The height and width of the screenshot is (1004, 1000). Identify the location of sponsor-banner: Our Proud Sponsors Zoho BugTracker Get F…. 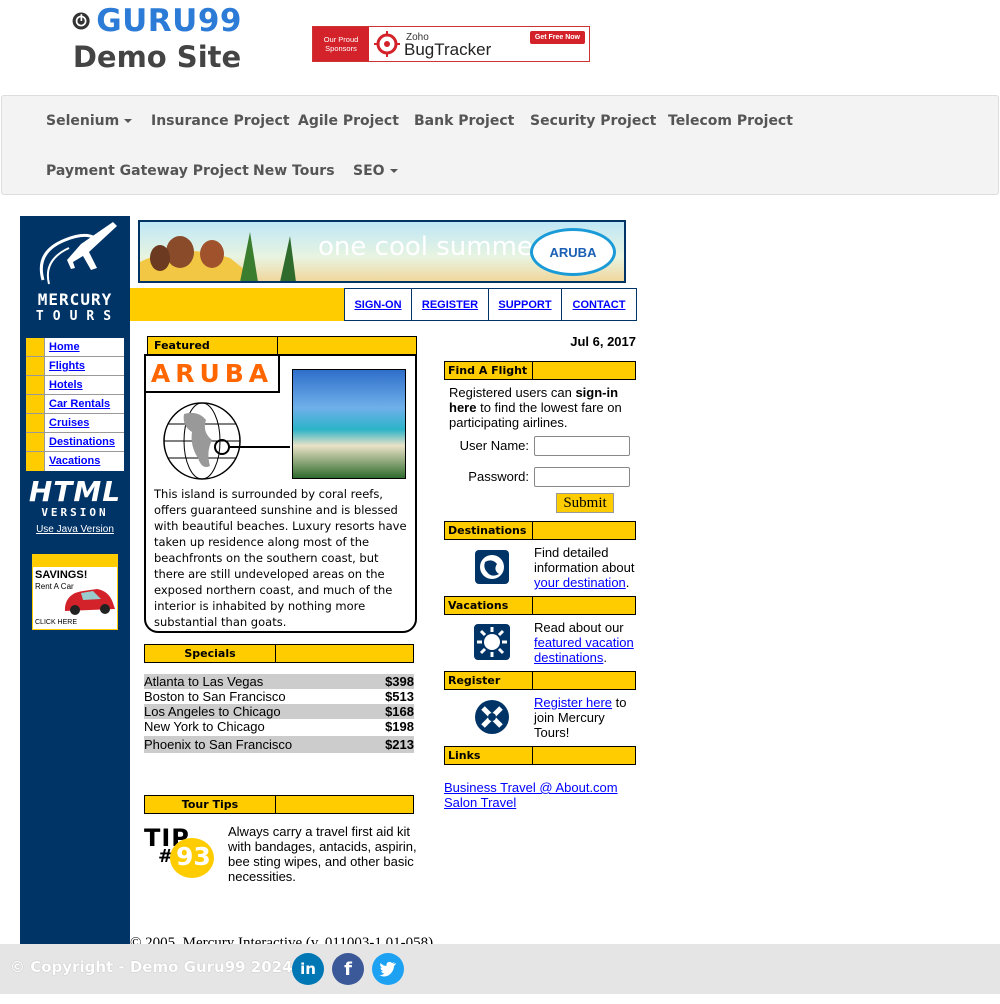
(451, 44).